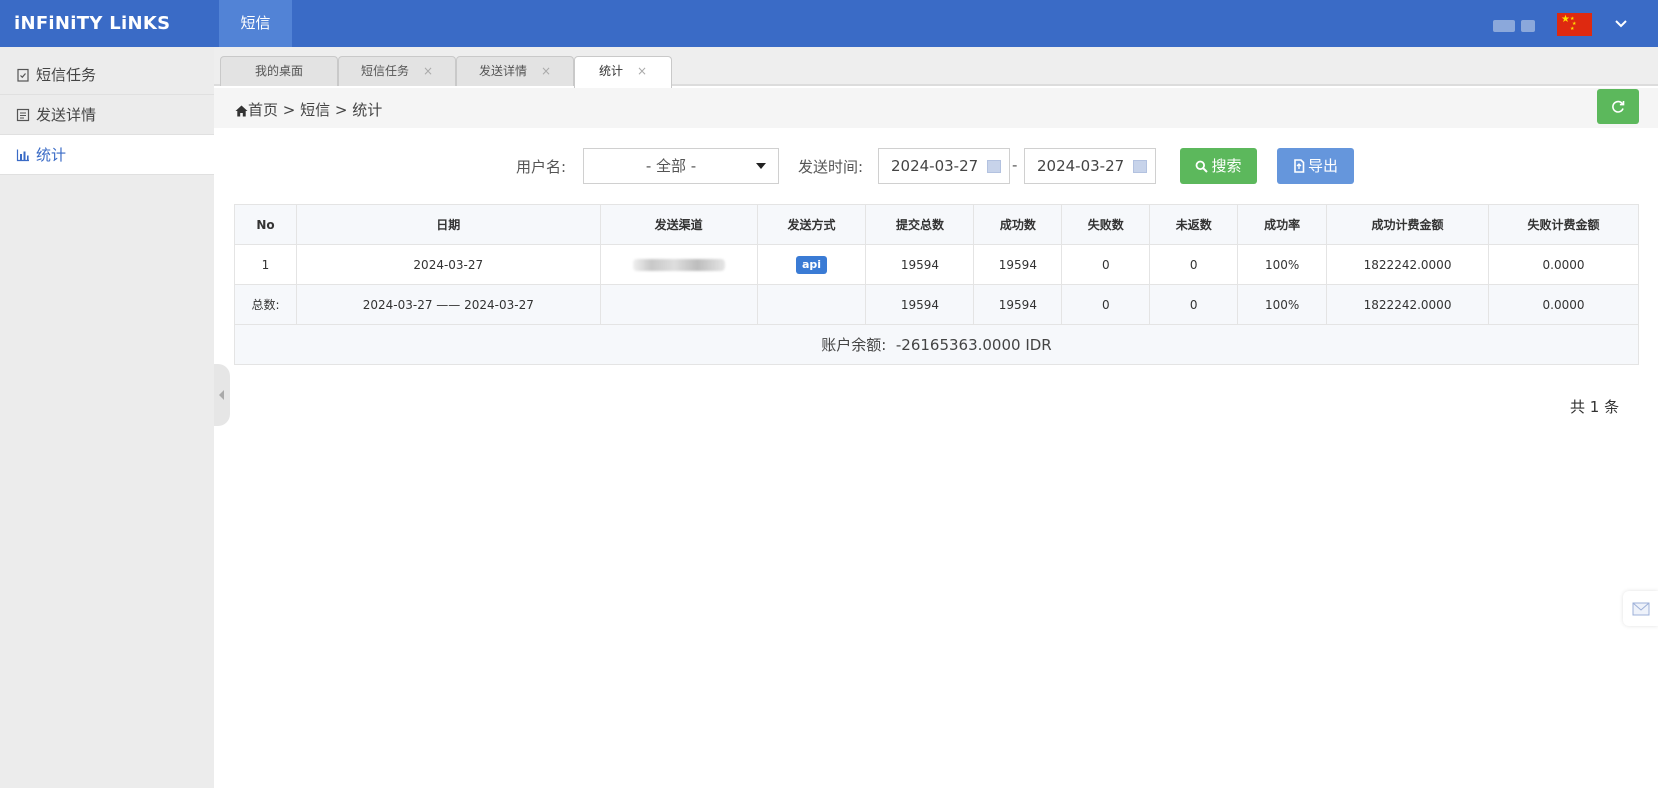 Image resolution: width=1658 pixels, height=788 pixels. What do you see at coordinates (397, 71) in the screenshot?
I see `tab-sms-tasks: 短信任务 ×` at bounding box center [397, 71].